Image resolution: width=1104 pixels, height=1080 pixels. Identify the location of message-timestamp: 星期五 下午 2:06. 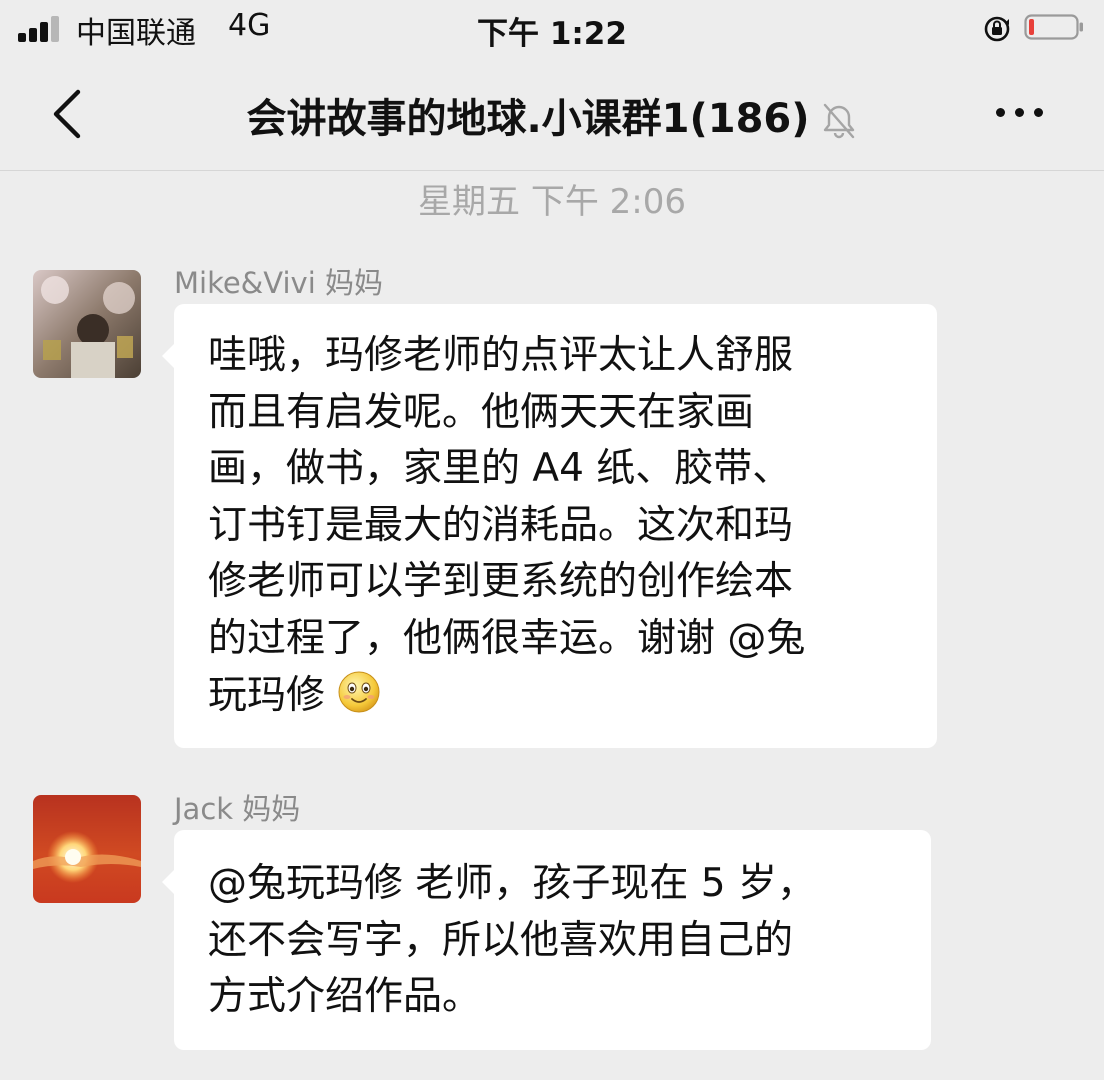
(552, 202).